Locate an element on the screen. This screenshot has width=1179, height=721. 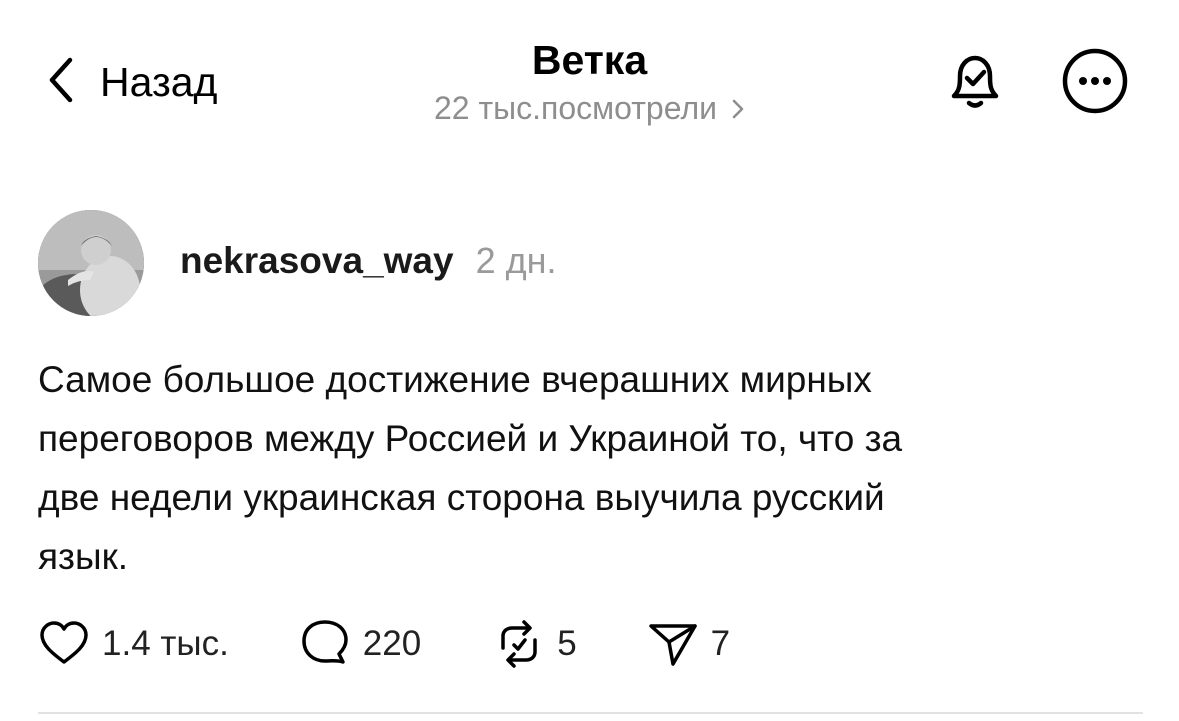
chevron-right-icon is located at coordinates (738, 108).